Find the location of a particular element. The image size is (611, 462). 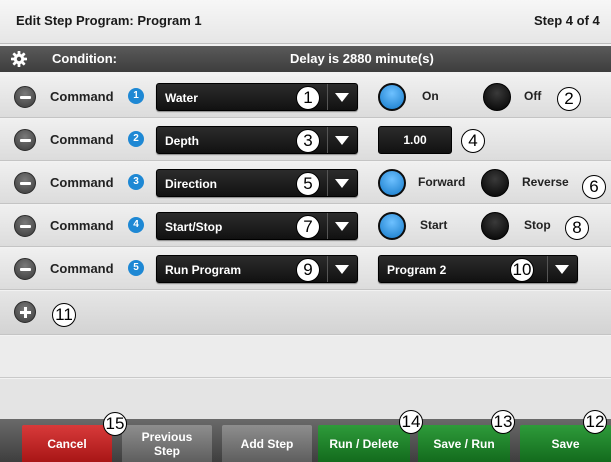

command-3-select-value: Direction is located at coordinates (191, 184).